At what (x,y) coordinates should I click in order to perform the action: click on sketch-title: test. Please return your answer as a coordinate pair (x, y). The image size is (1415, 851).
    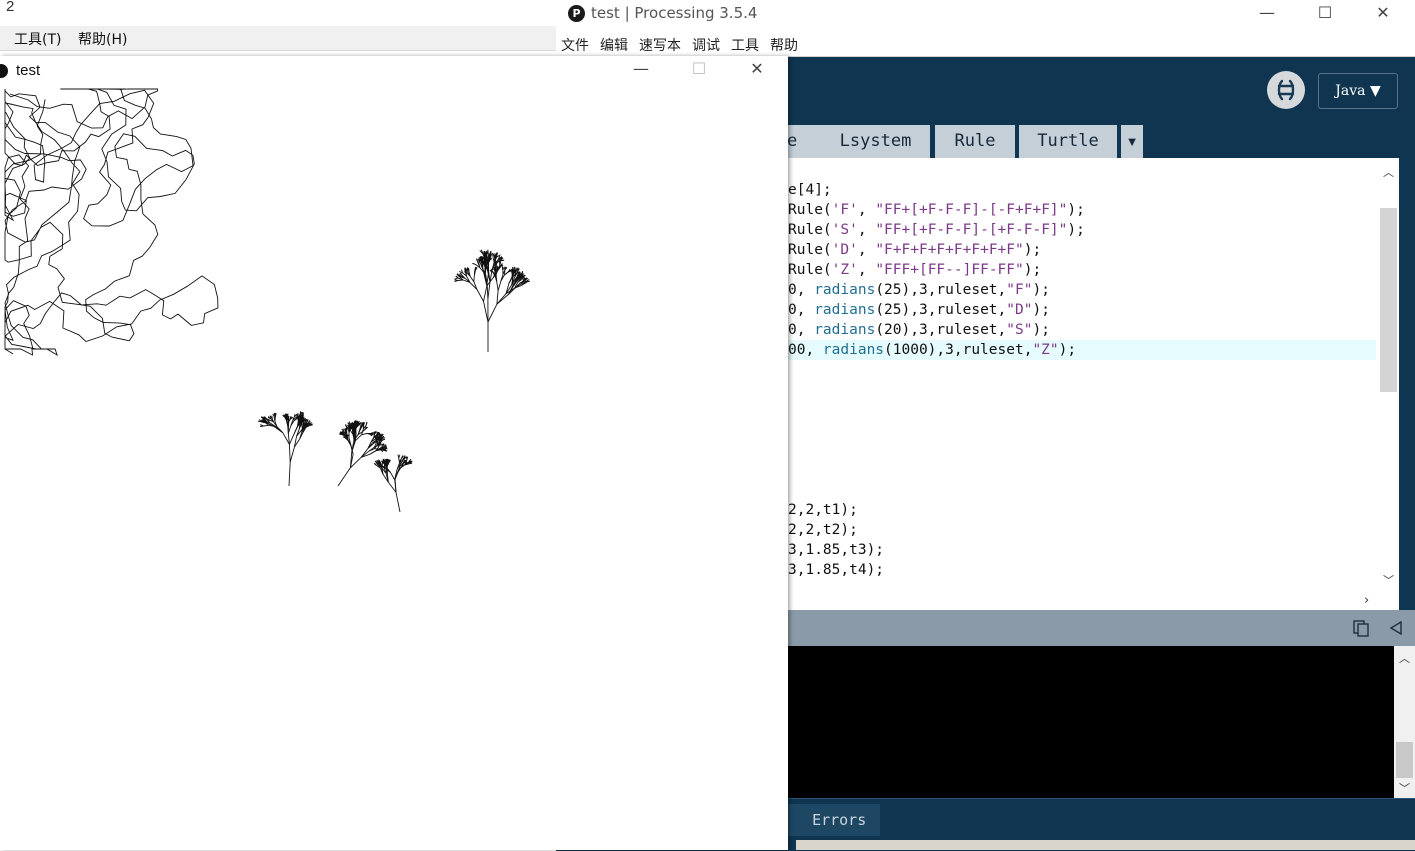
    Looking at the image, I should click on (28, 70).